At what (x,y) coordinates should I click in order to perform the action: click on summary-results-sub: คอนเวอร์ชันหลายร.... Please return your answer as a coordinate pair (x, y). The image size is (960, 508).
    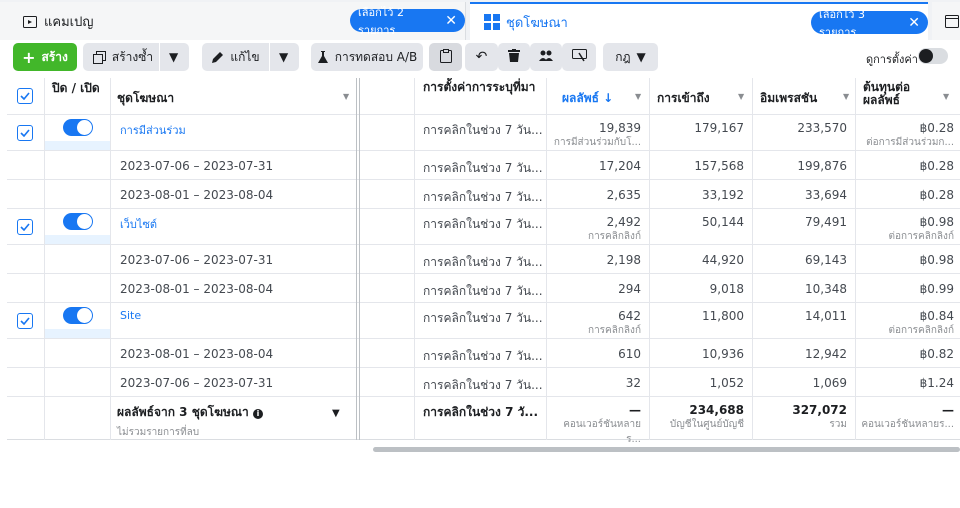
    Looking at the image, I should click on (602, 431).